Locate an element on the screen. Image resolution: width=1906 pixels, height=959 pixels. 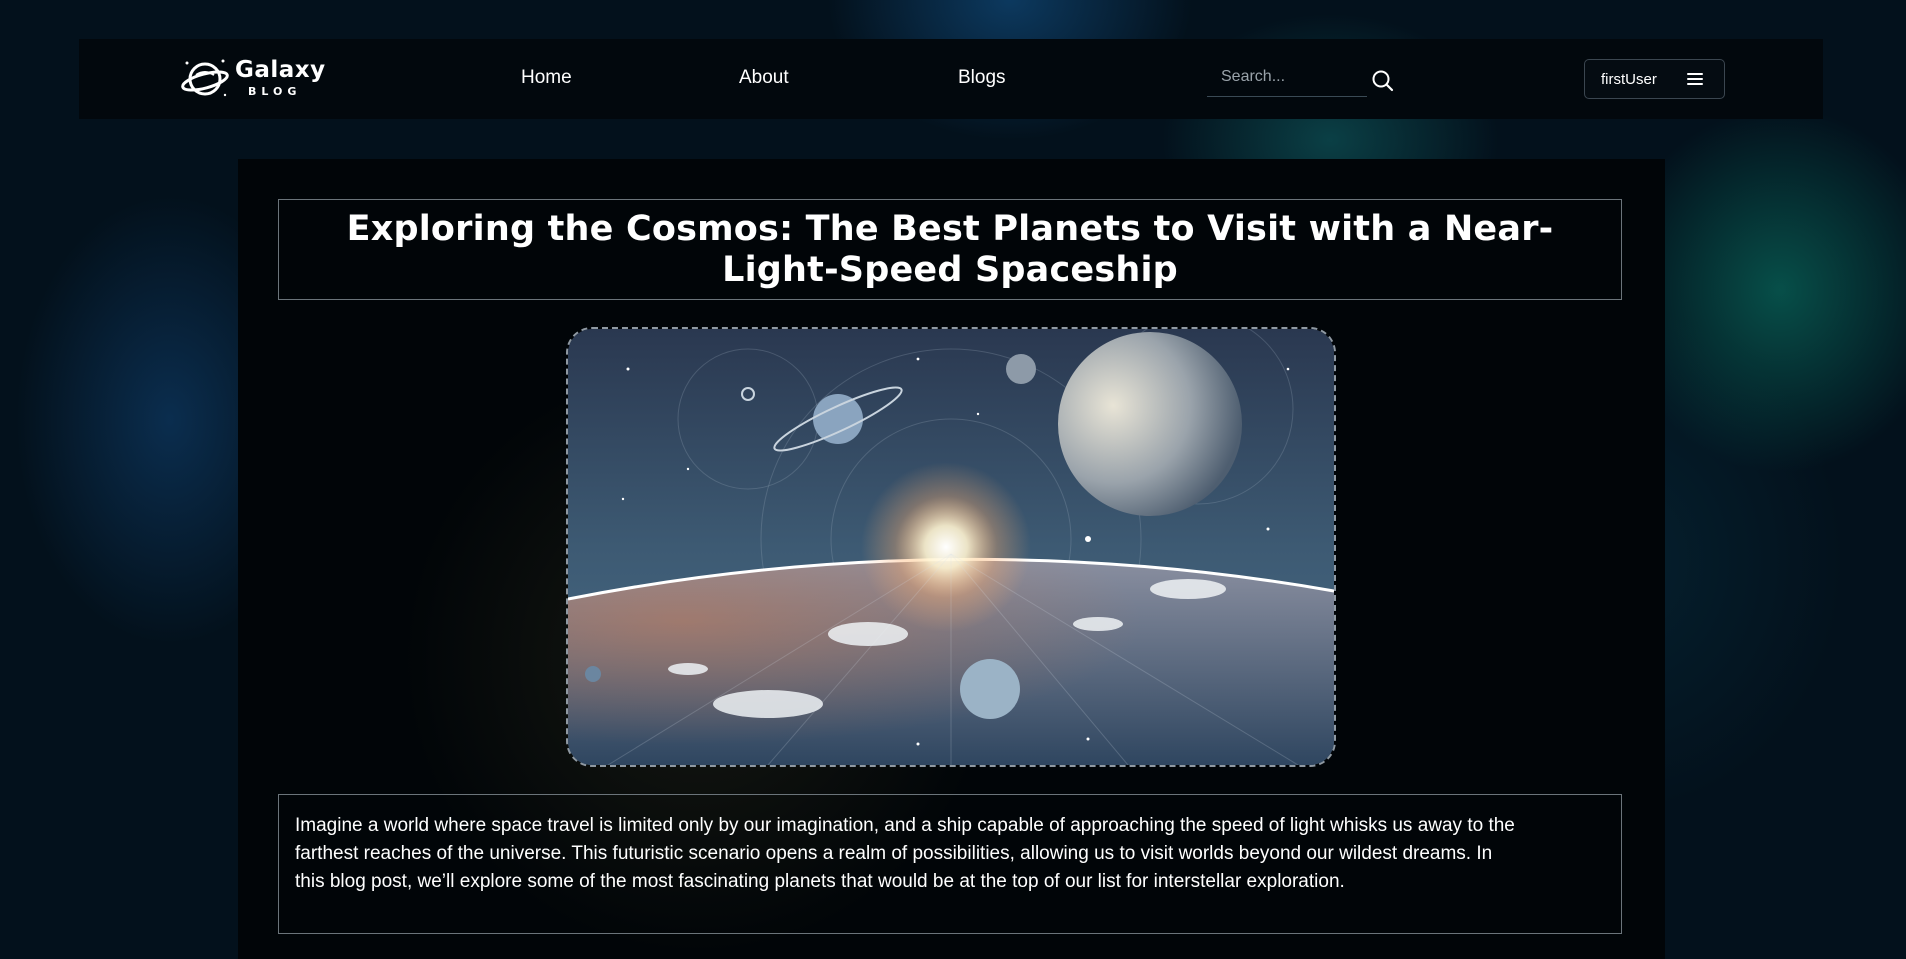
logo-subtitle: BLOG is located at coordinates (275, 91).